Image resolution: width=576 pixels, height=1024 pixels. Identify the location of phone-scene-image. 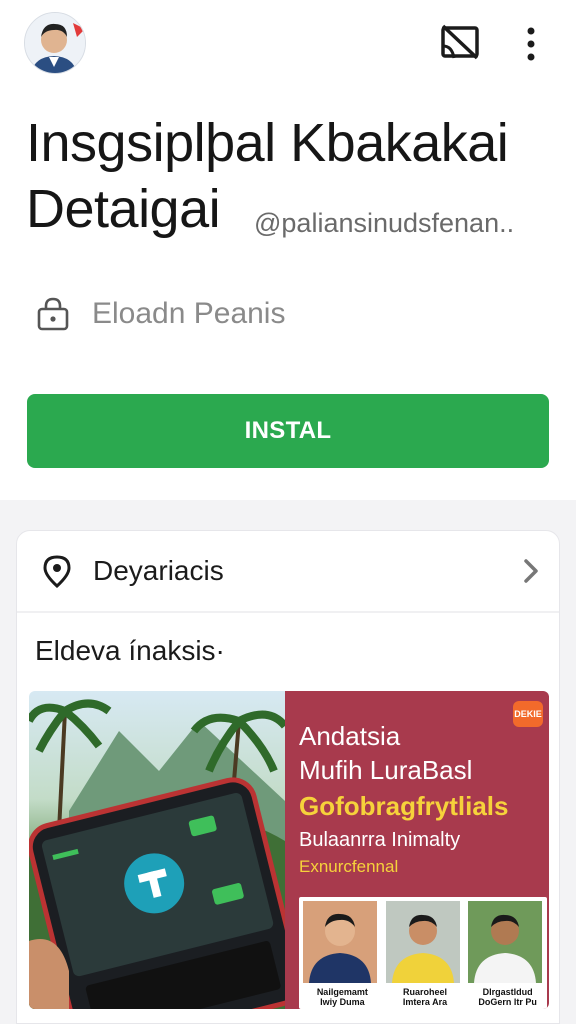
(166, 850).